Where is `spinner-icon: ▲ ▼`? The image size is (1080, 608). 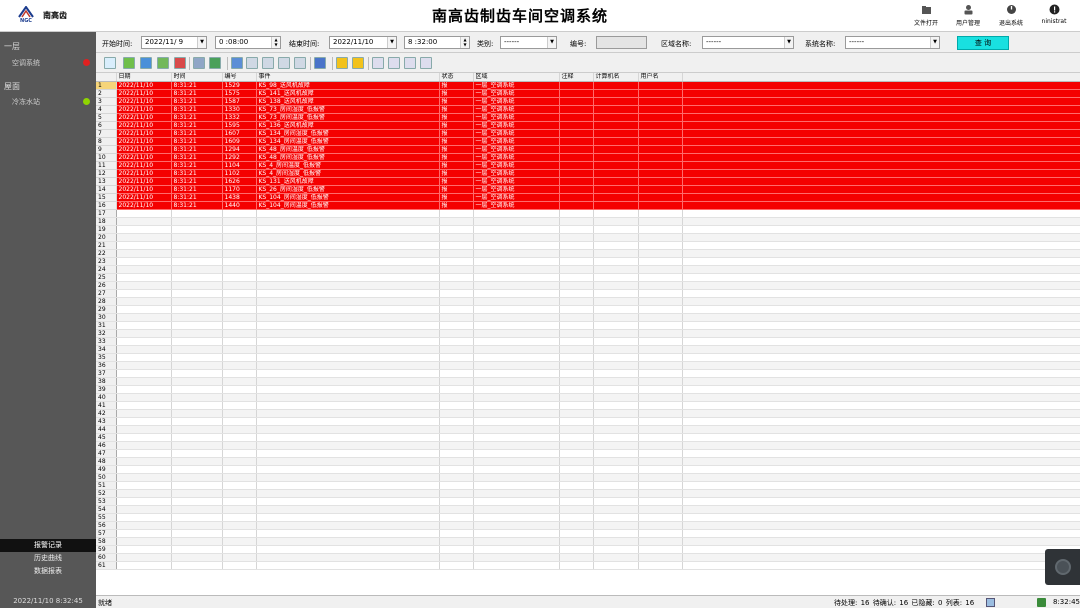 spinner-icon: ▲ ▼ is located at coordinates (464, 42).